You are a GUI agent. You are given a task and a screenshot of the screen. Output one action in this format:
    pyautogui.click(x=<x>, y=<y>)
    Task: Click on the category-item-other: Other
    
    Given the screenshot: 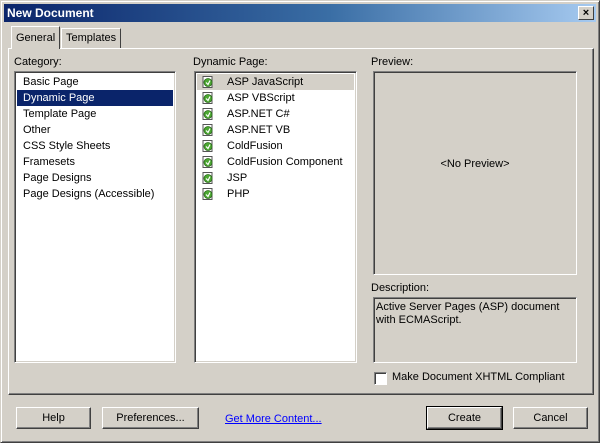 What is the action you would take?
    pyautogui.click(x=95, y=130)
    